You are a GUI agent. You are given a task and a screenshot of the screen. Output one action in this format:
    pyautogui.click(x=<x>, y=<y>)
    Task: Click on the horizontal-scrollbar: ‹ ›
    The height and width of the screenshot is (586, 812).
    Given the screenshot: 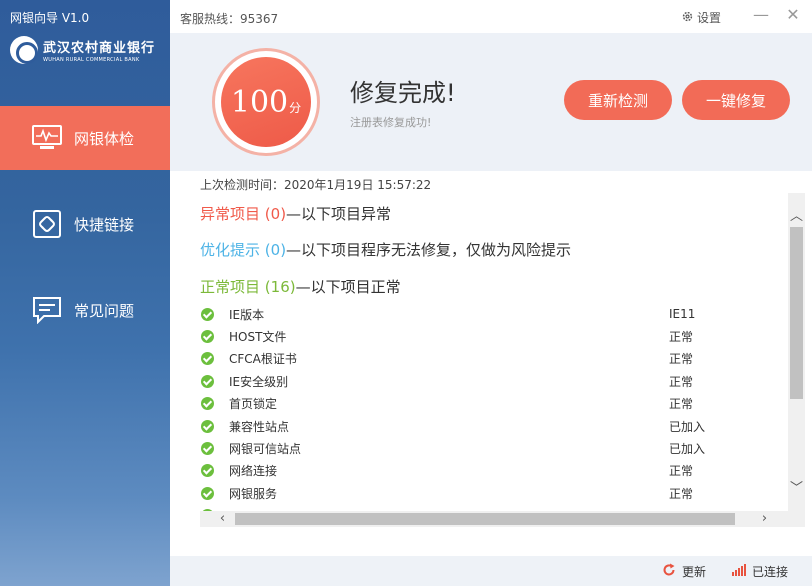 What is the action you would take?
    pyautogui.click(x=494, y=519)
    